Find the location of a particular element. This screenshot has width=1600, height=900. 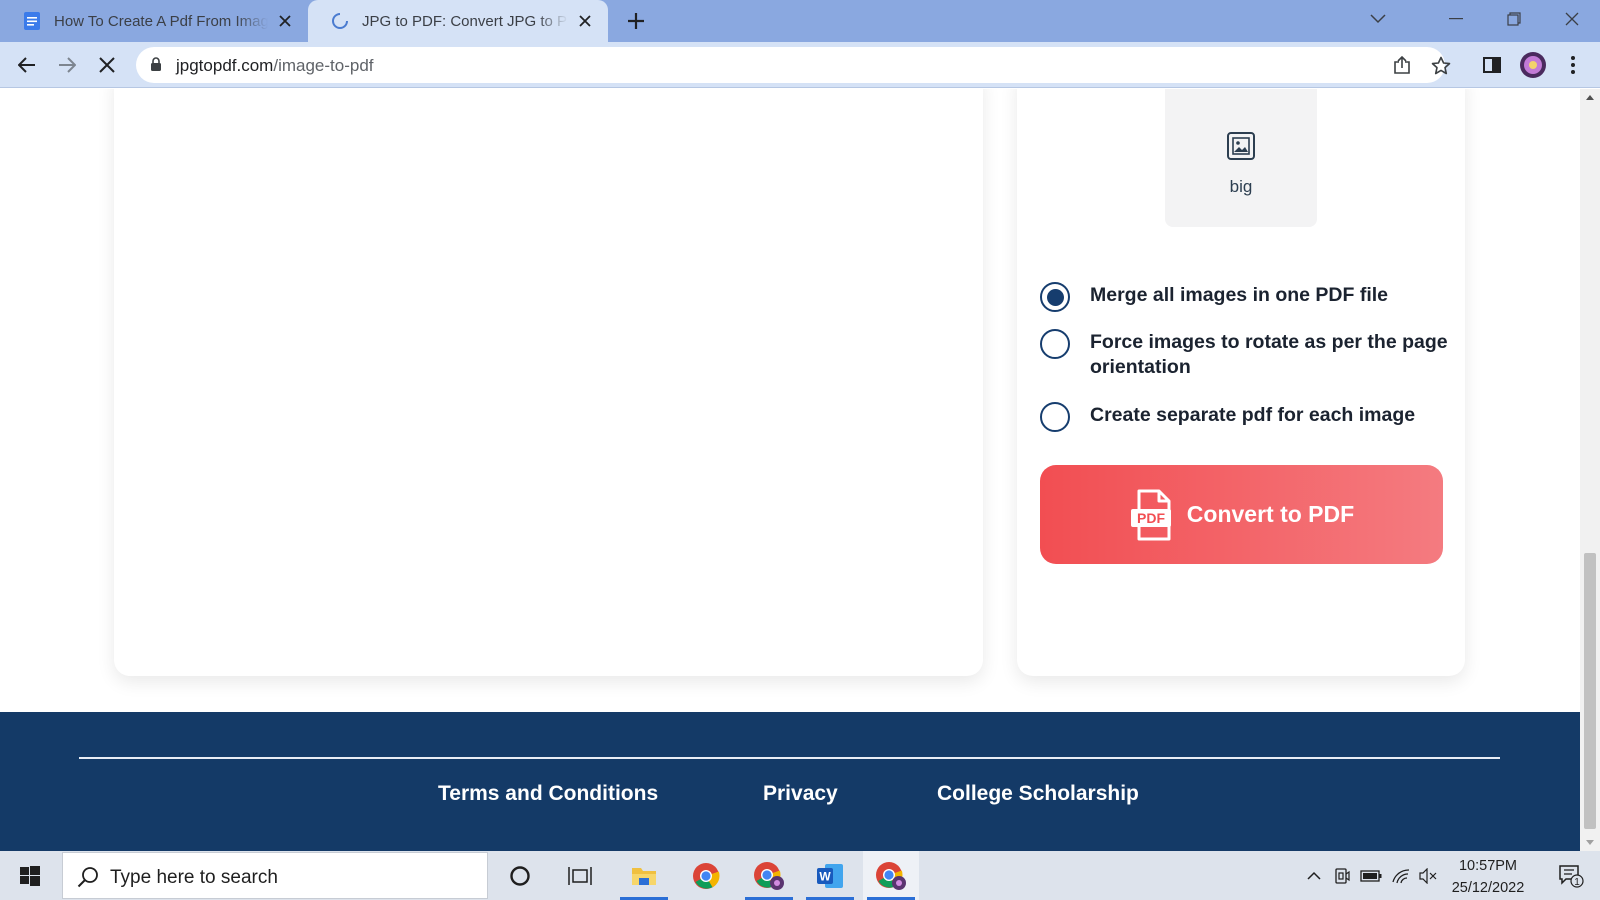

chrome-profile-icon is located at coordinates (769, 875).